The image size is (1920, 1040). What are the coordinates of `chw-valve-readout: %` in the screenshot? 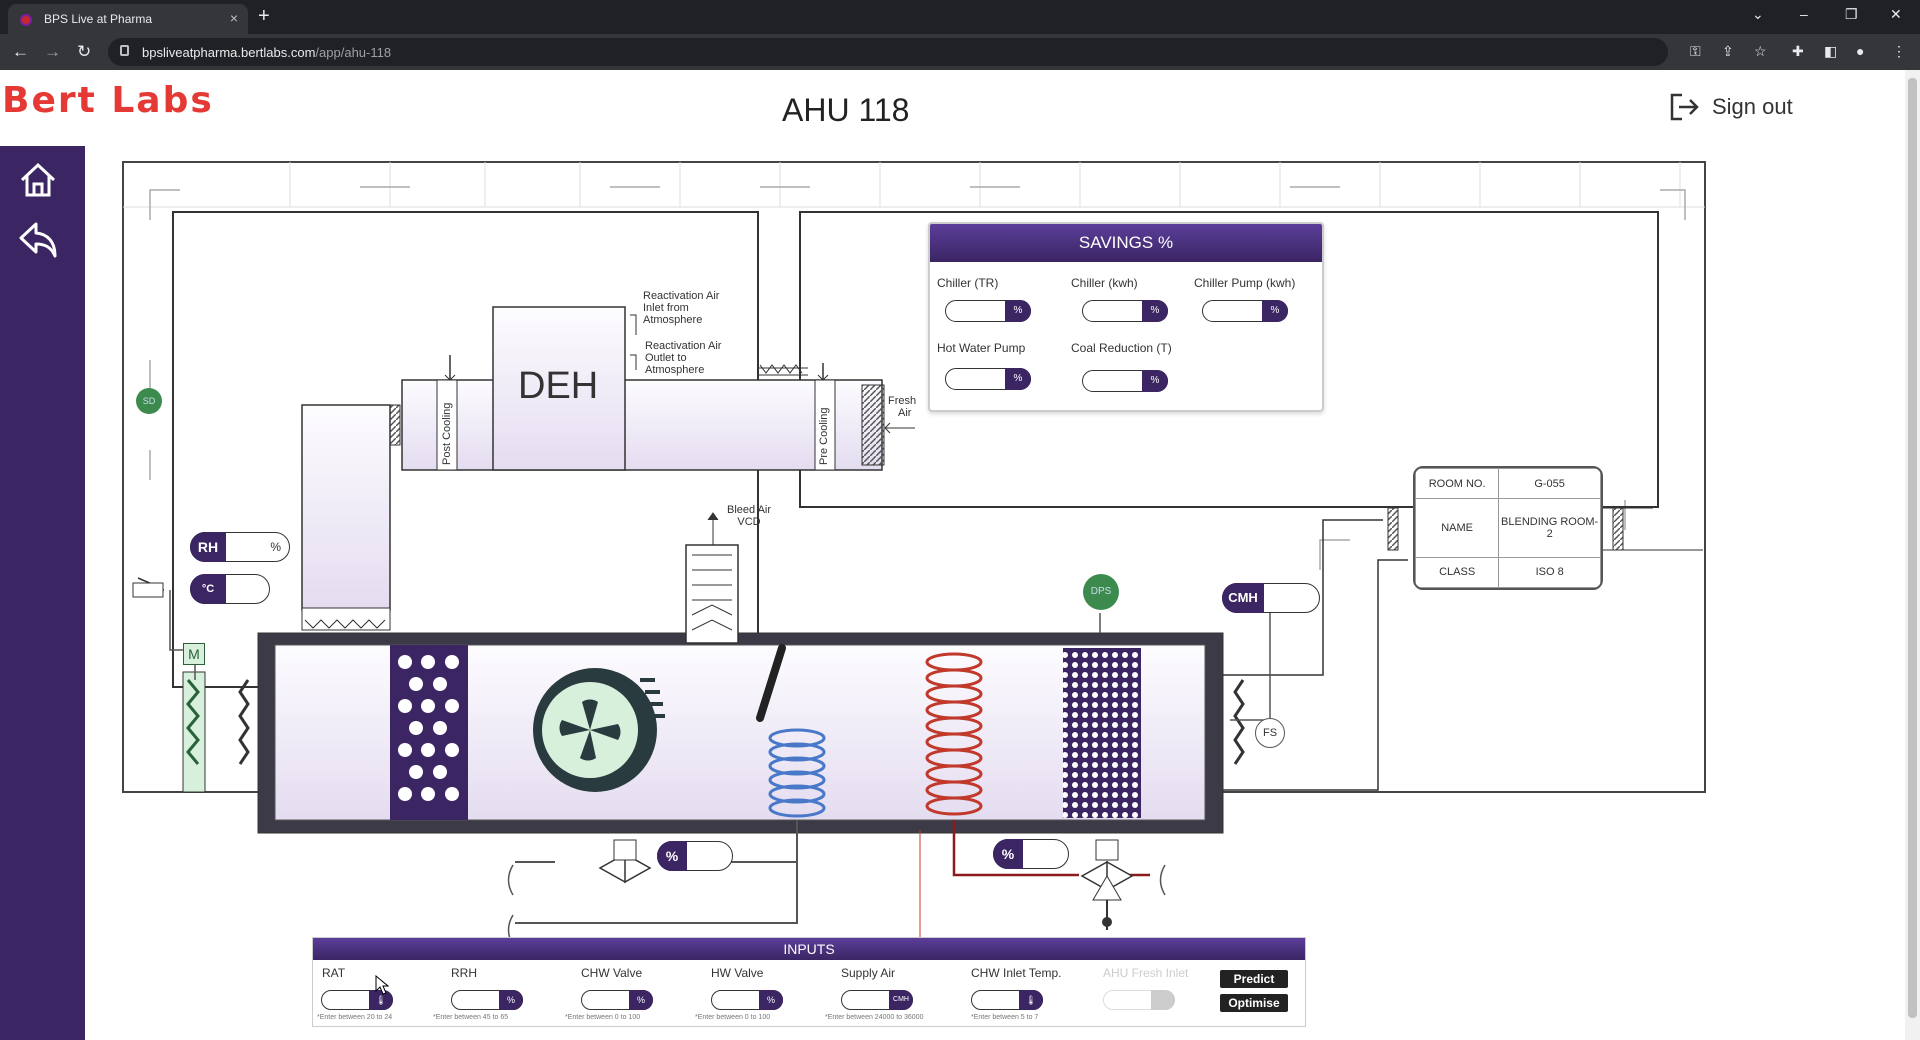 It's located at (695, 856).